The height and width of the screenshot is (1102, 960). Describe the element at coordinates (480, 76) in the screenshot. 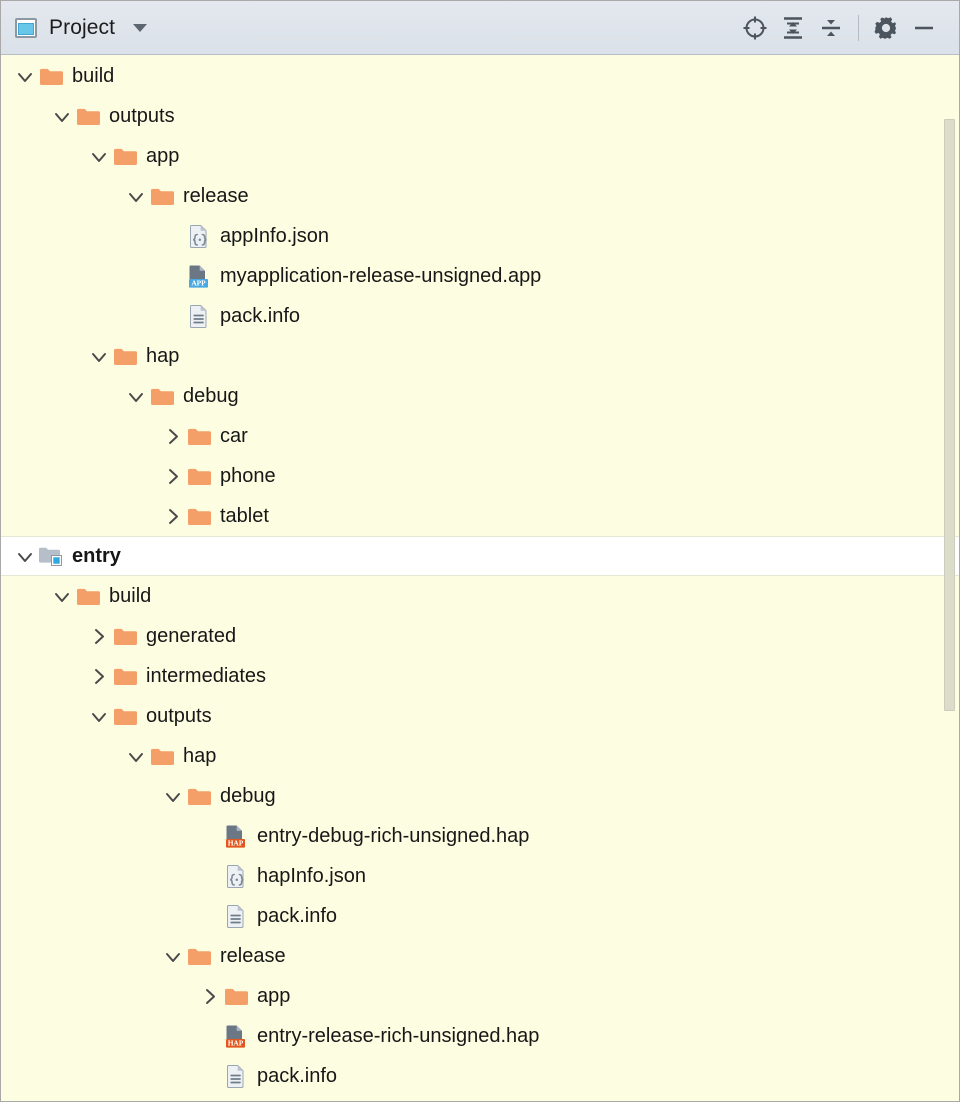

I see `tree-row-build: build` at that location.